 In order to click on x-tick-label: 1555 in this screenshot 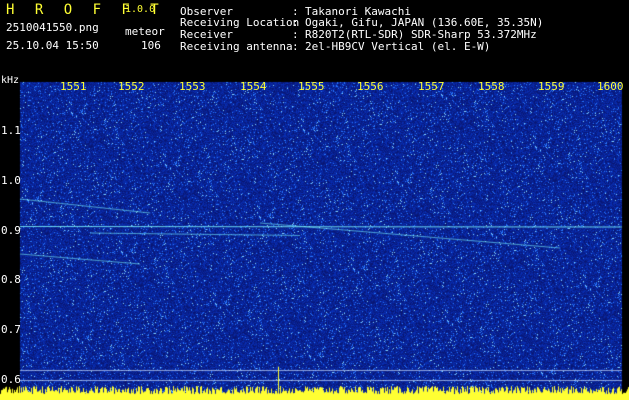, I will do `click(311, 86)`.